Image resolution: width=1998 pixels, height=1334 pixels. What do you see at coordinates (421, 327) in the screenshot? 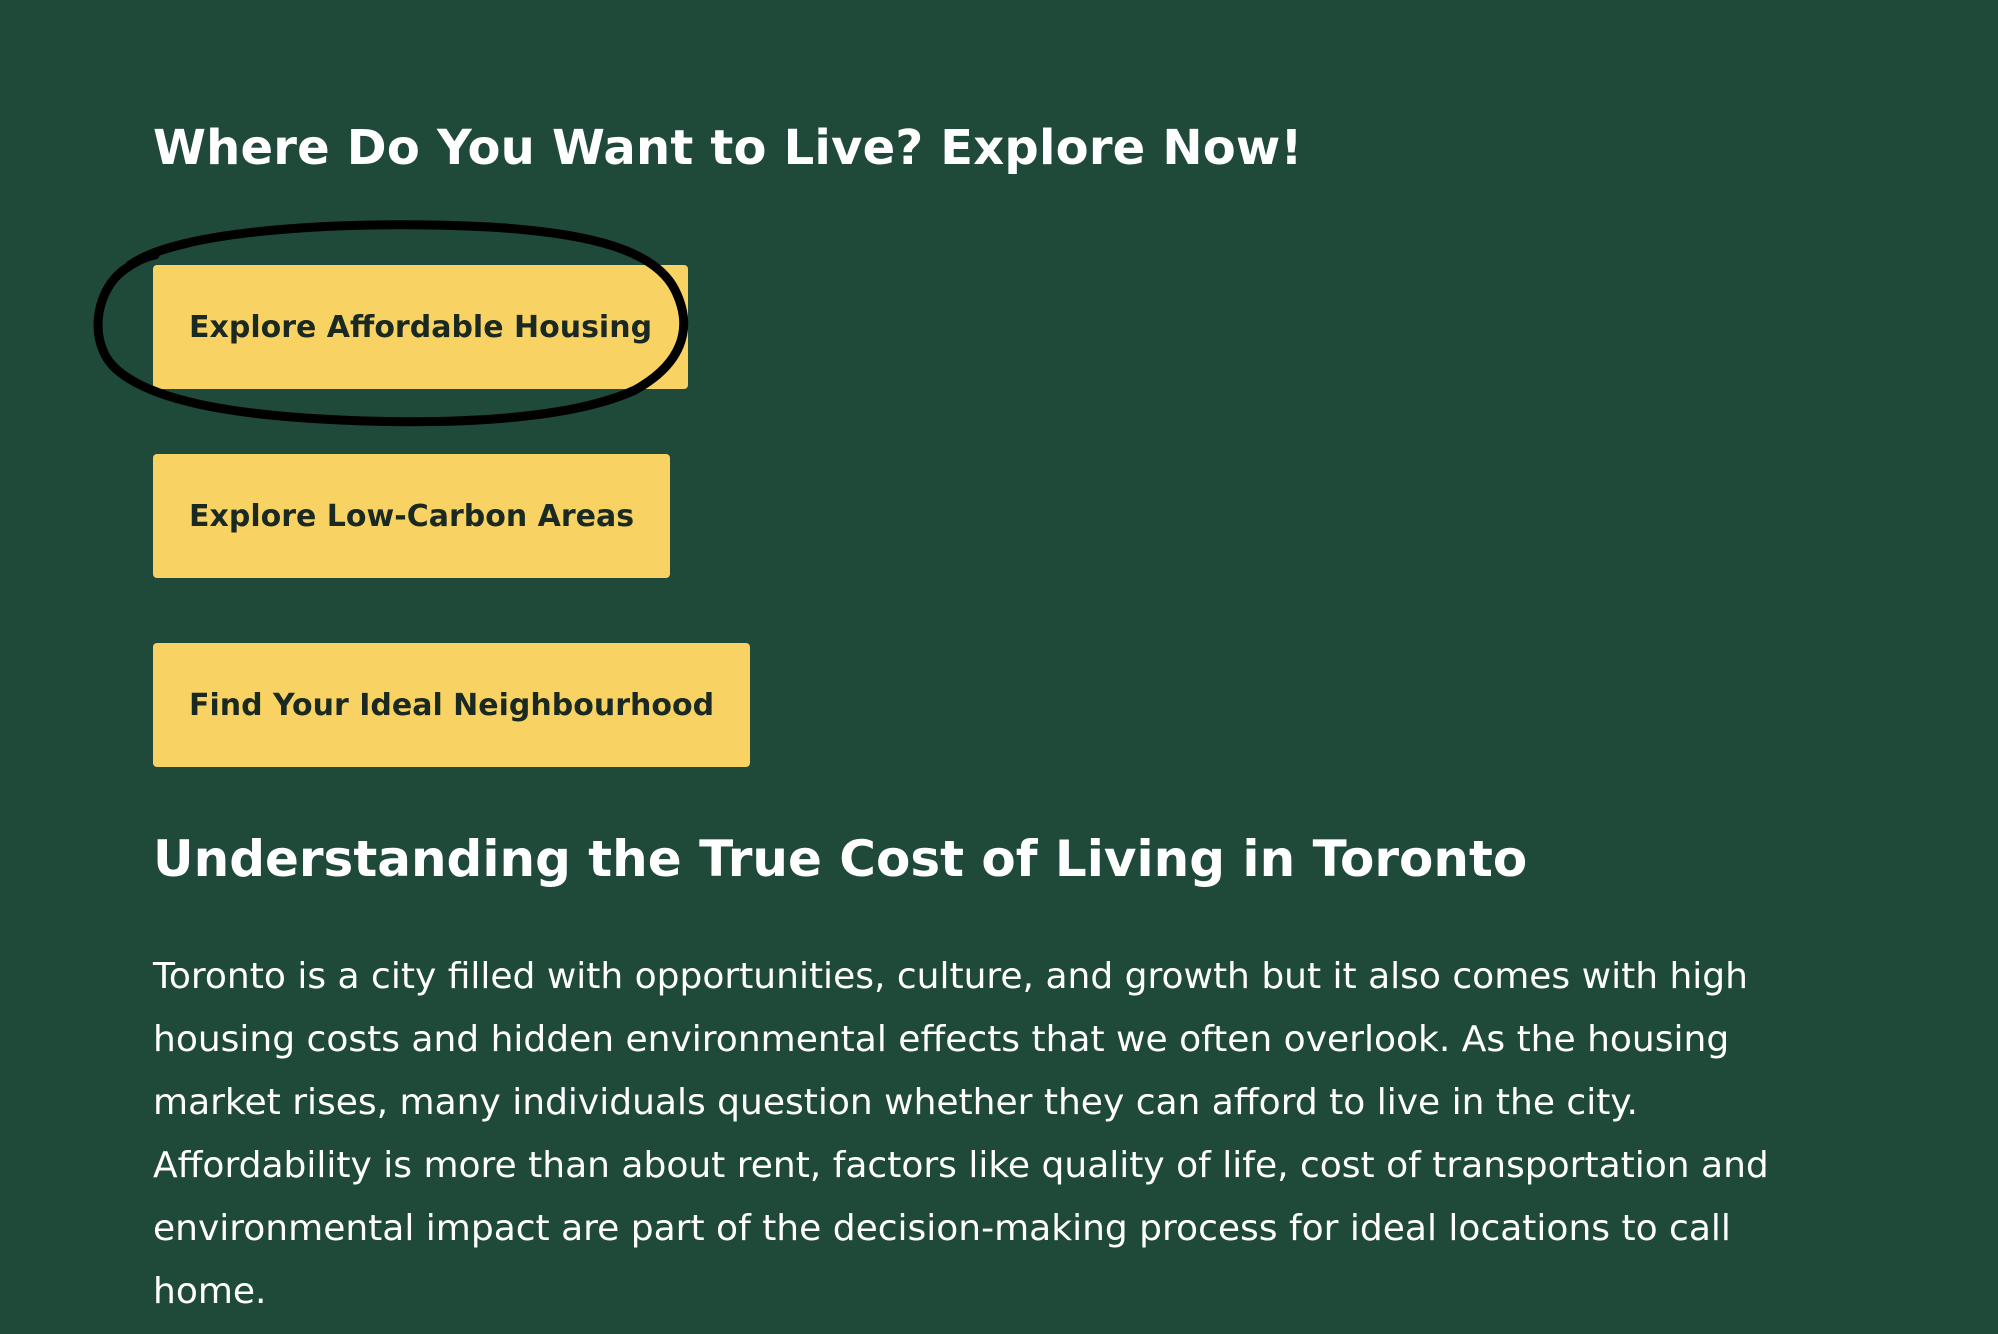
I see `explore-affordable-housing-button: Explore Affordable Housing` at bounding box center [421, 327].